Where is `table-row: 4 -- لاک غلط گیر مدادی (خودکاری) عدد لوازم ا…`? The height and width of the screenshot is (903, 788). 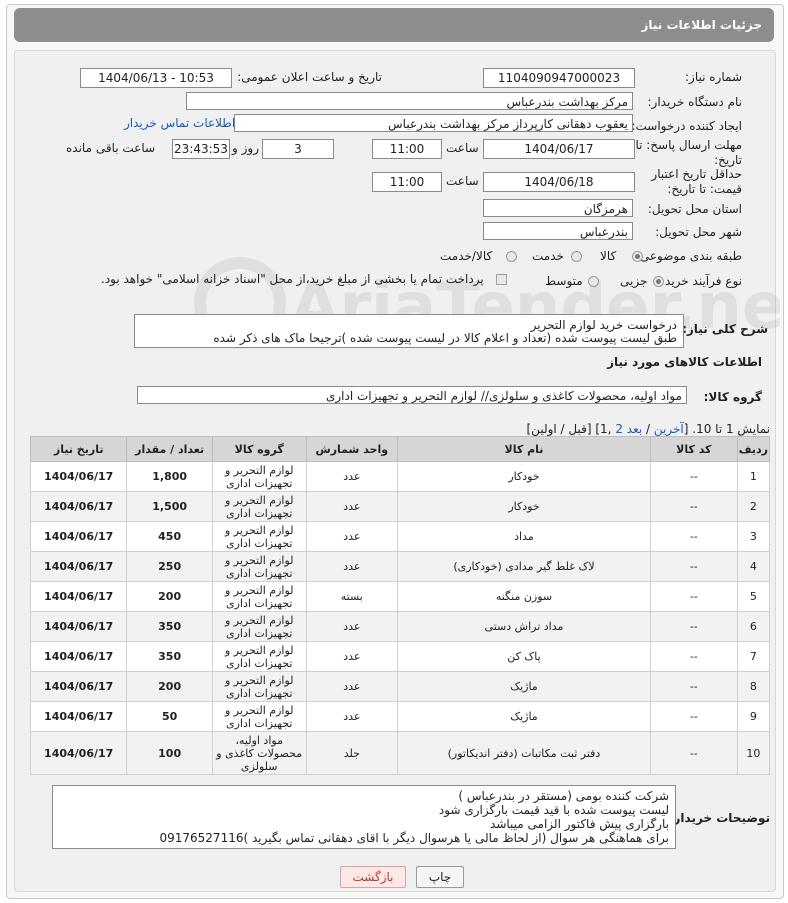 table-row: 4 -- لاک غلط گیر مدادی (خودکاری) عدد لوازم ا… is located at coordinates (400, 566).